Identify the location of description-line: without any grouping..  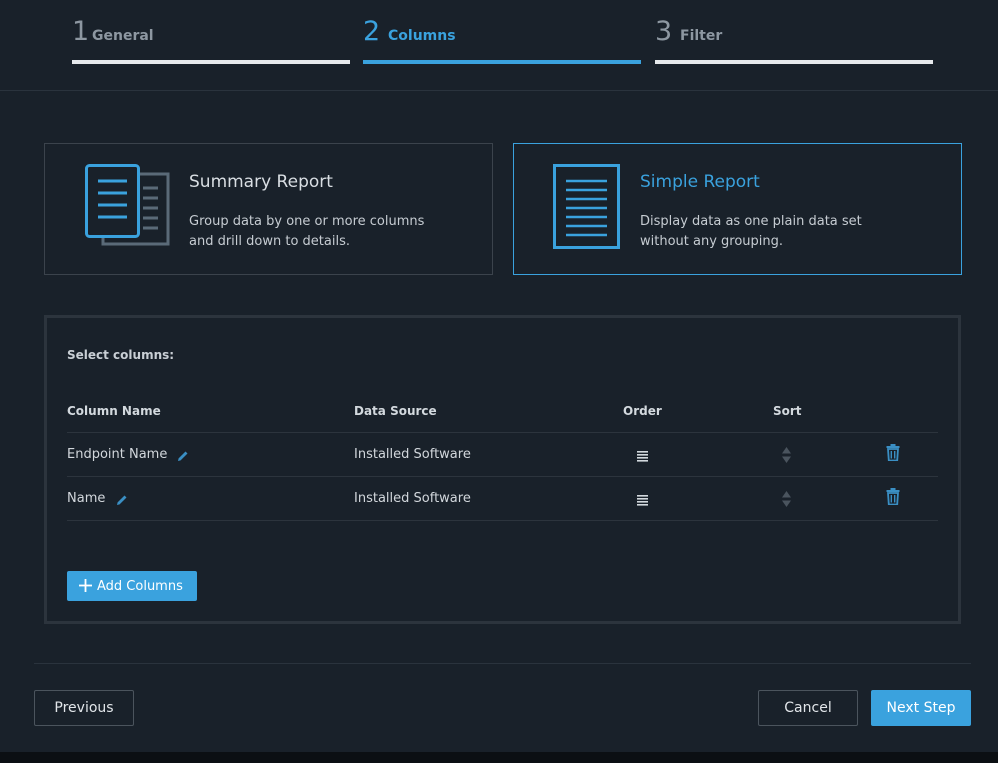
(712, 241).